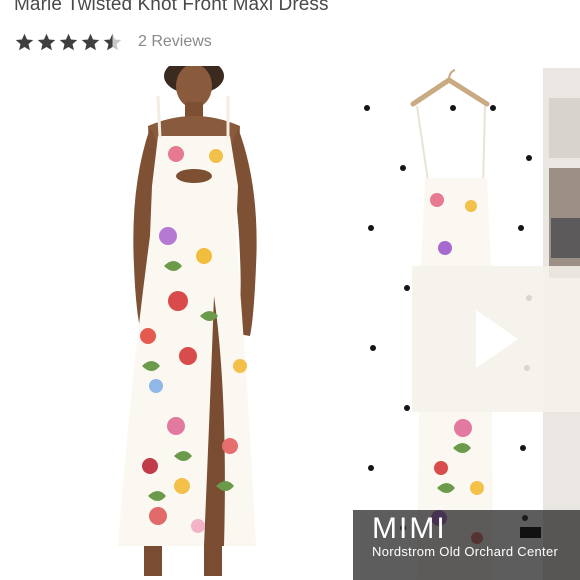 The height and width of the screenshot is (580, 580). I want to click on rating-row: 2 Reviews, so click(113, 42).